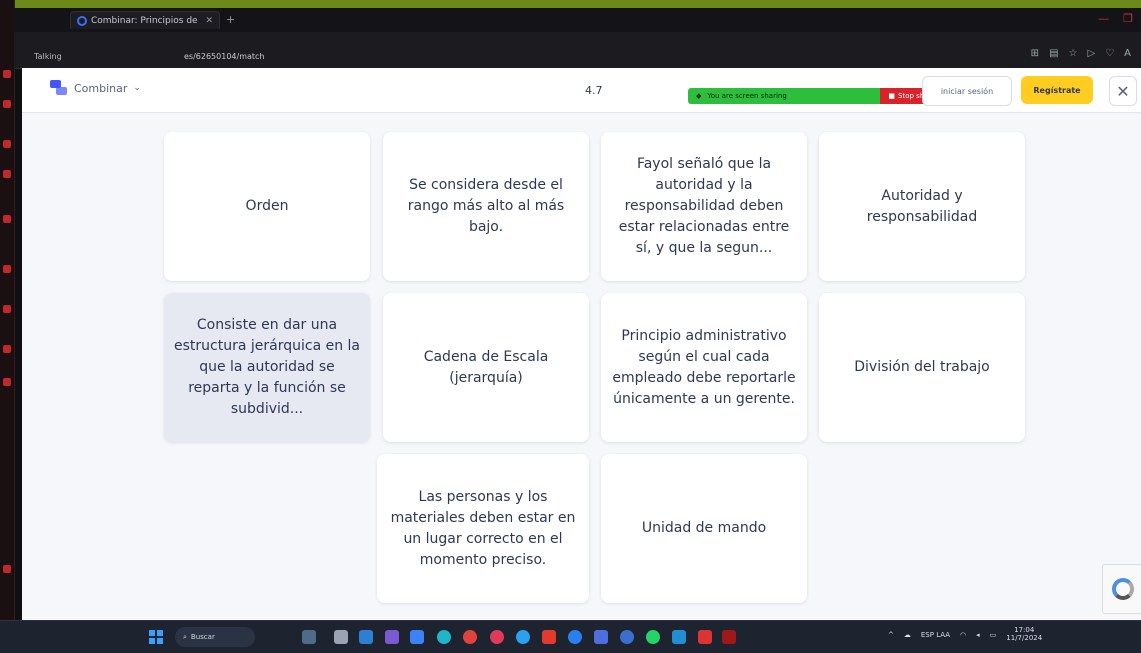 This screenshot has width=1141, height=653. I want to click on share-icon: ◆, so click(699, 96).